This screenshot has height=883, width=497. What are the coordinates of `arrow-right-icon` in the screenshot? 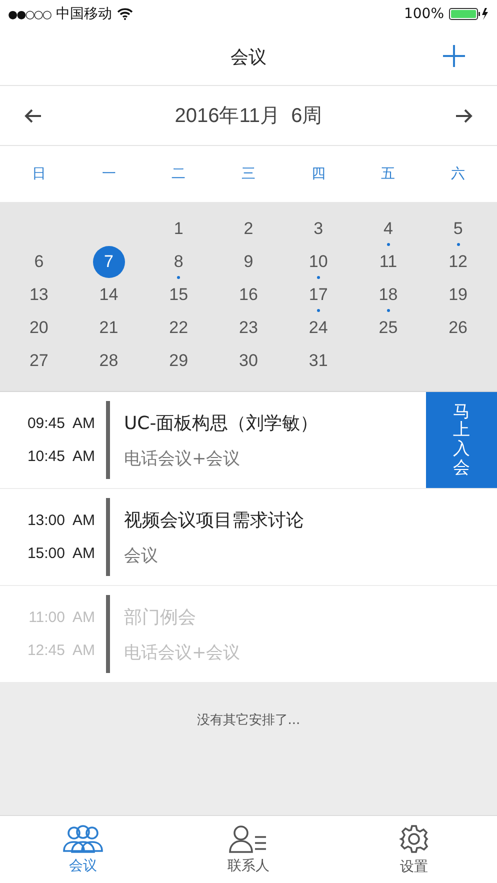 It's located at (464, 116).